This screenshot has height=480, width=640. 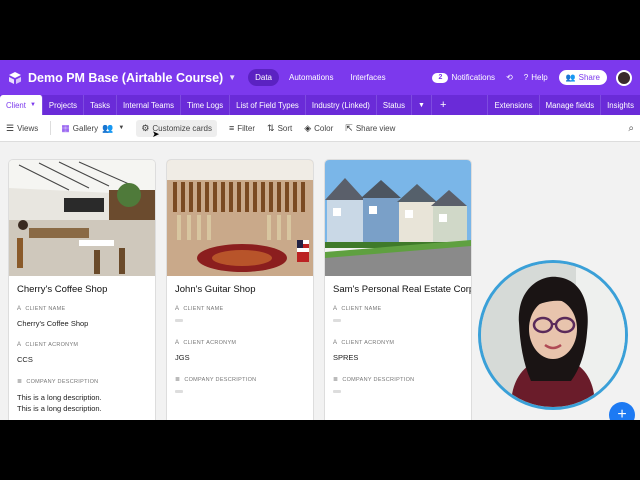 I want to click on share-button: 👥 Share, so click(x=582, y=77).